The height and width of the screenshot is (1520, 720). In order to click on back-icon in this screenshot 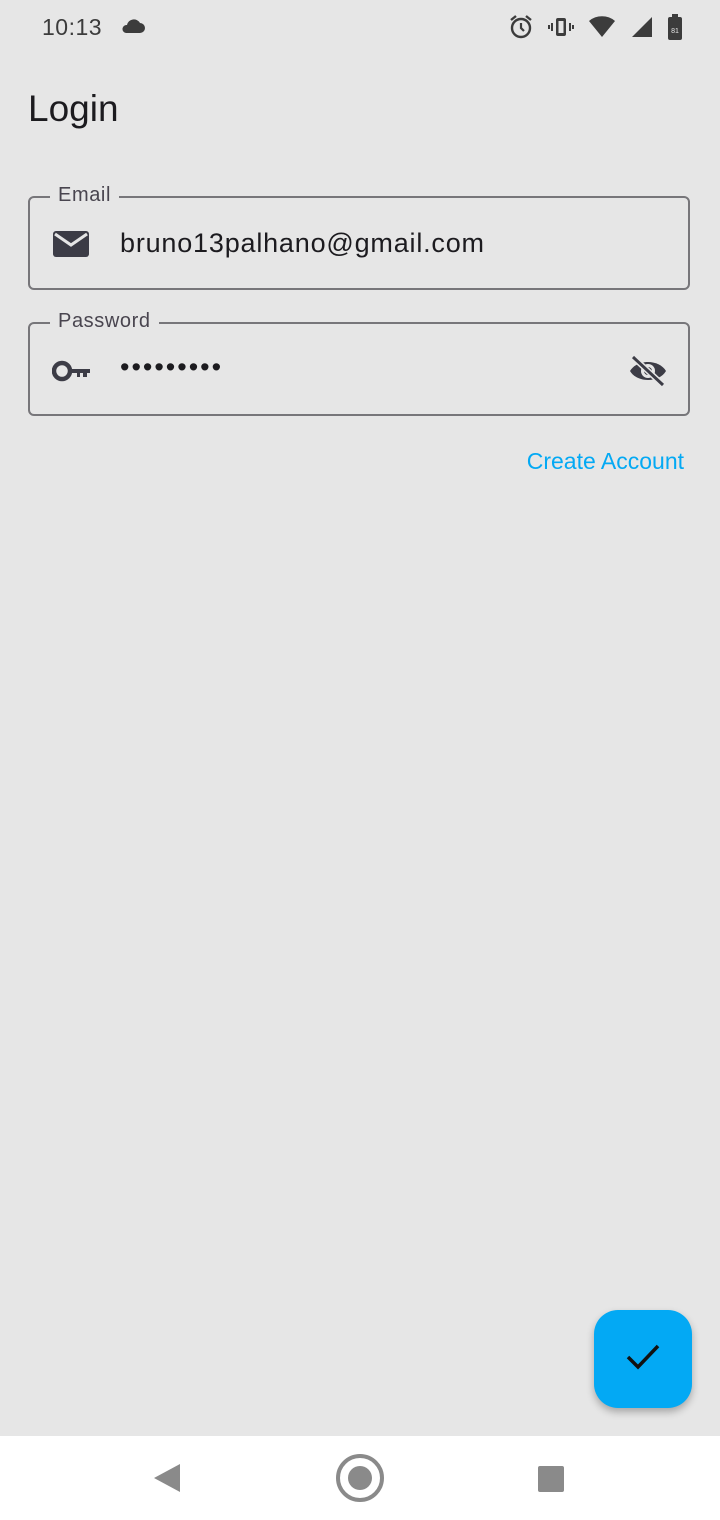, I will do `click(167, 1480)`.